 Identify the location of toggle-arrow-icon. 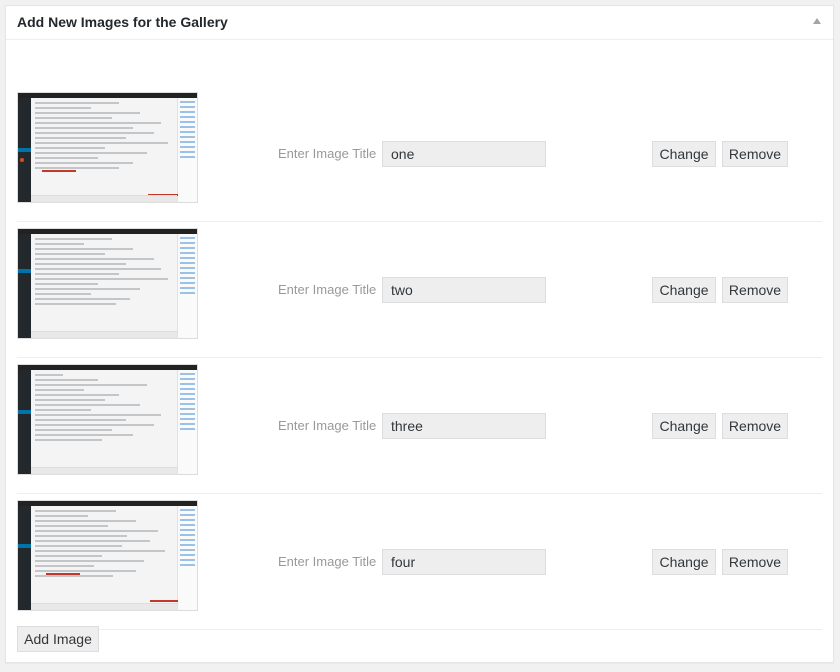
(817, 21).